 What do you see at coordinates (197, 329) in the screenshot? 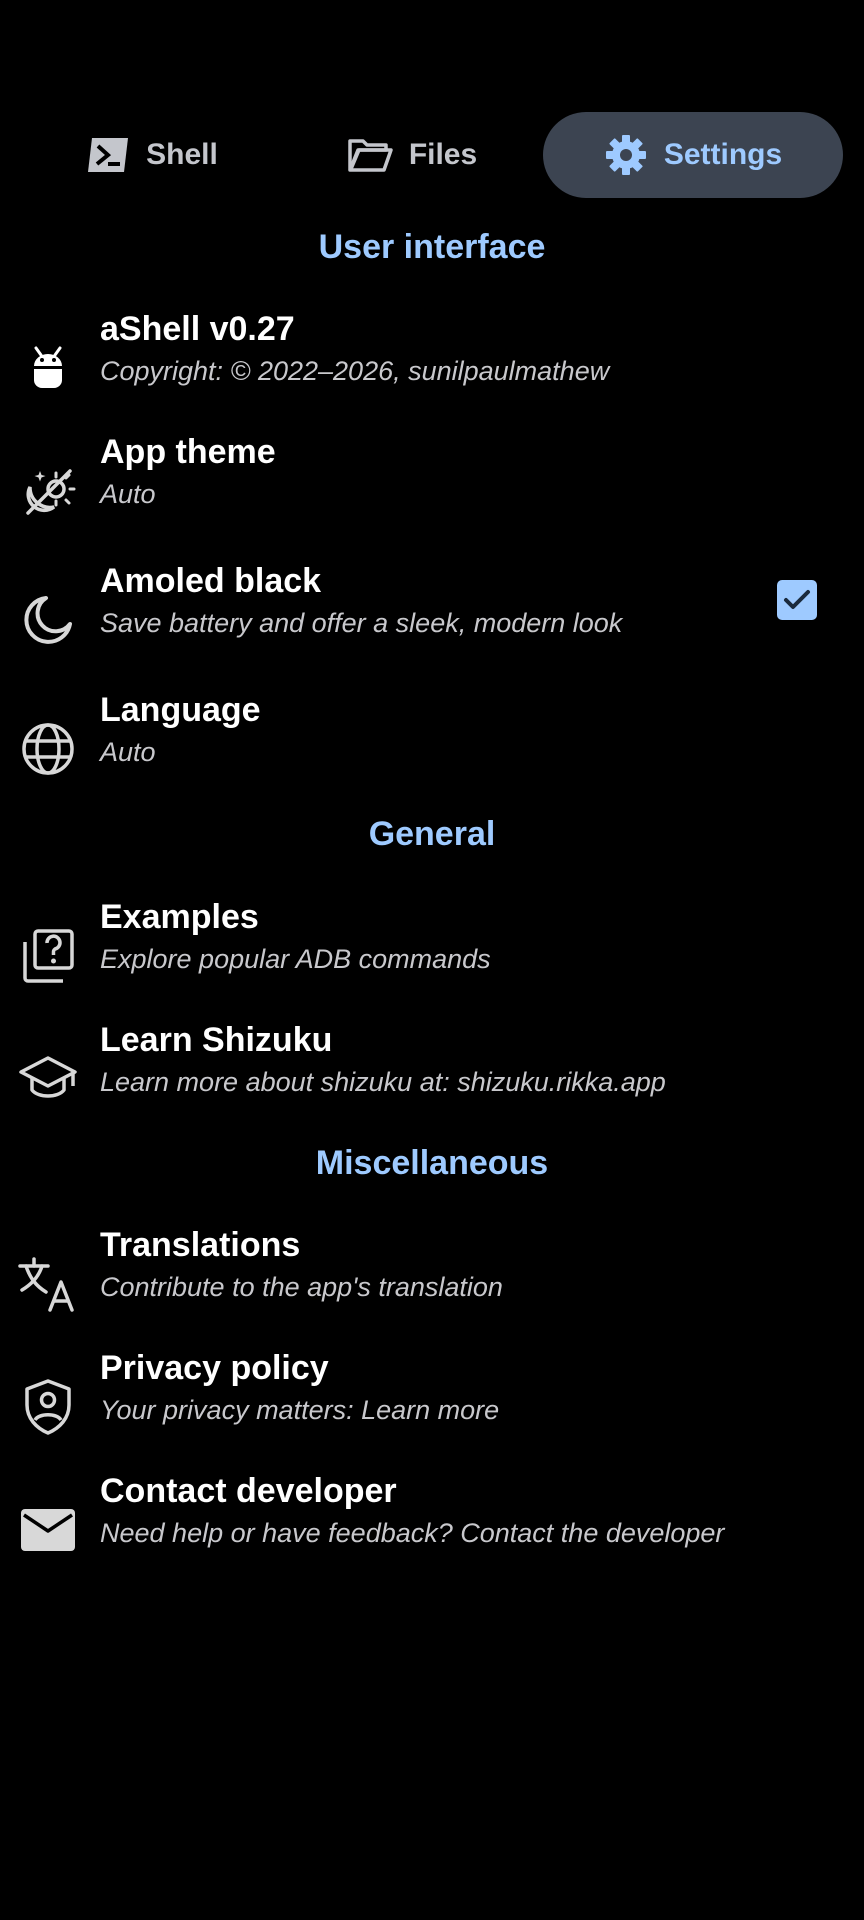
I see `about-title: aShell v0.27` at bounding box center [197, 329].